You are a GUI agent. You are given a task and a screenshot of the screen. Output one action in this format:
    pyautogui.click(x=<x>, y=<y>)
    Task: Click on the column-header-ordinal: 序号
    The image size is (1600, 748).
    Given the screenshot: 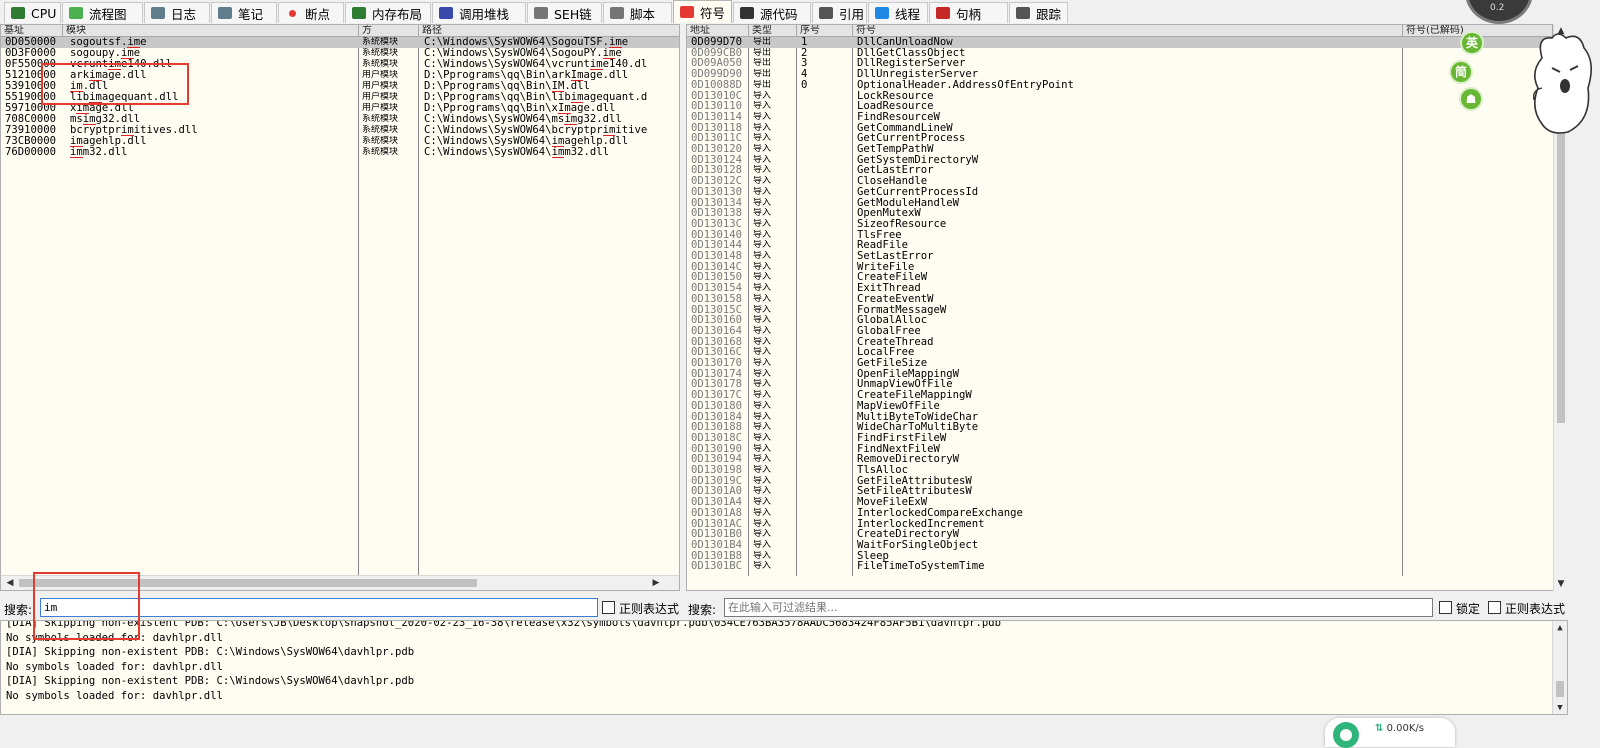 What is the action you would take?
    pyautogui.click(x=825, y=31)
    